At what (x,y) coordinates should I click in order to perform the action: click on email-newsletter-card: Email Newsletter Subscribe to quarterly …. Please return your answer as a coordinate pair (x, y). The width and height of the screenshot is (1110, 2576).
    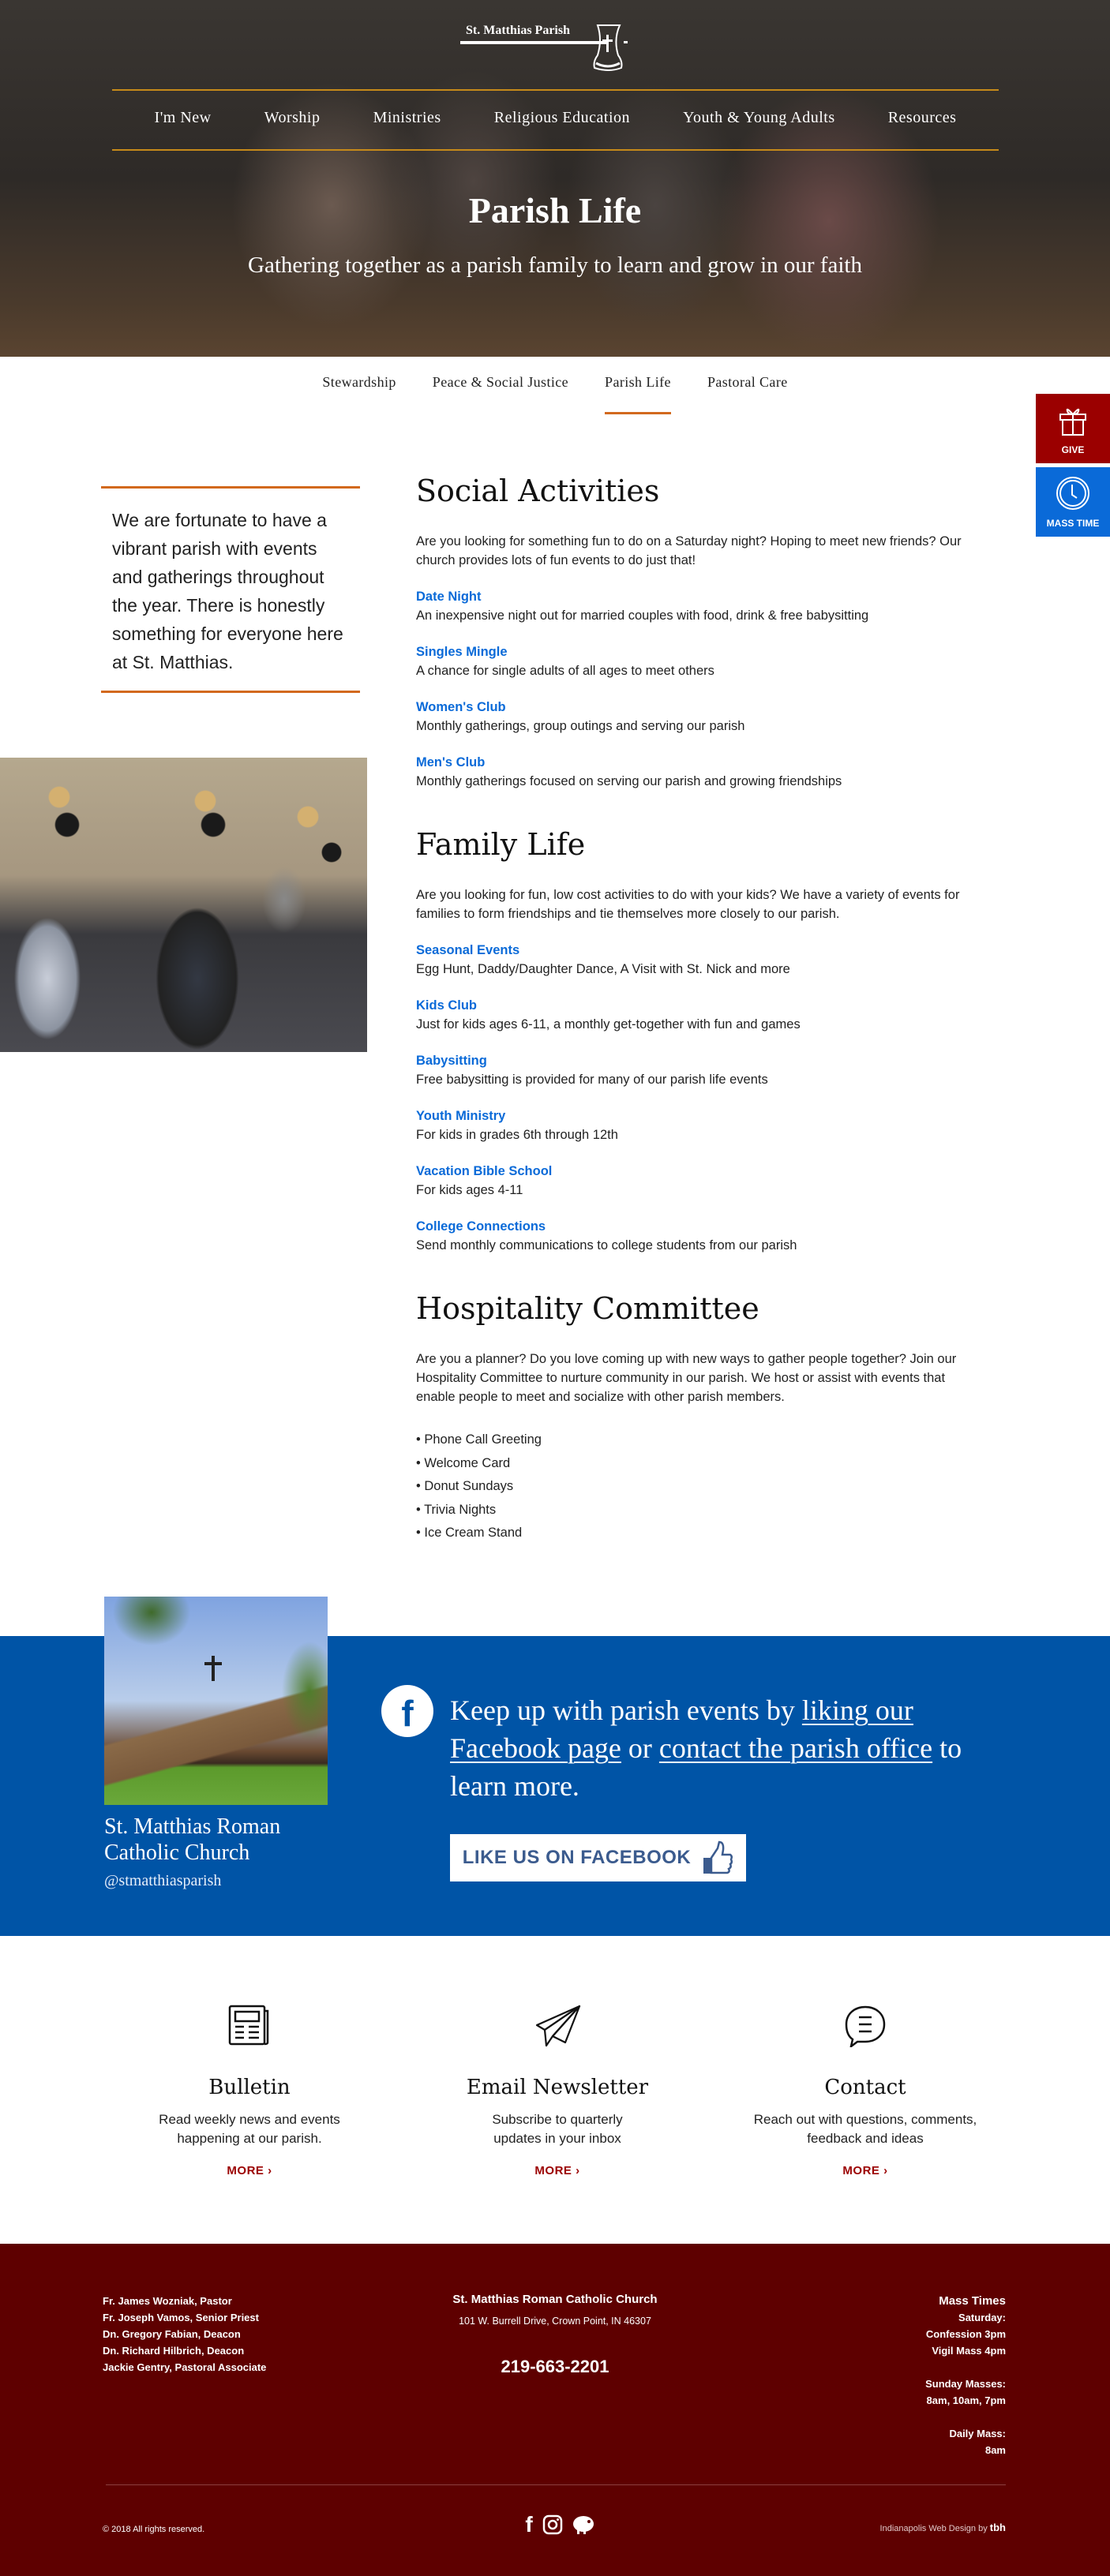
    Looking at the image, I should click on (557, 2091).